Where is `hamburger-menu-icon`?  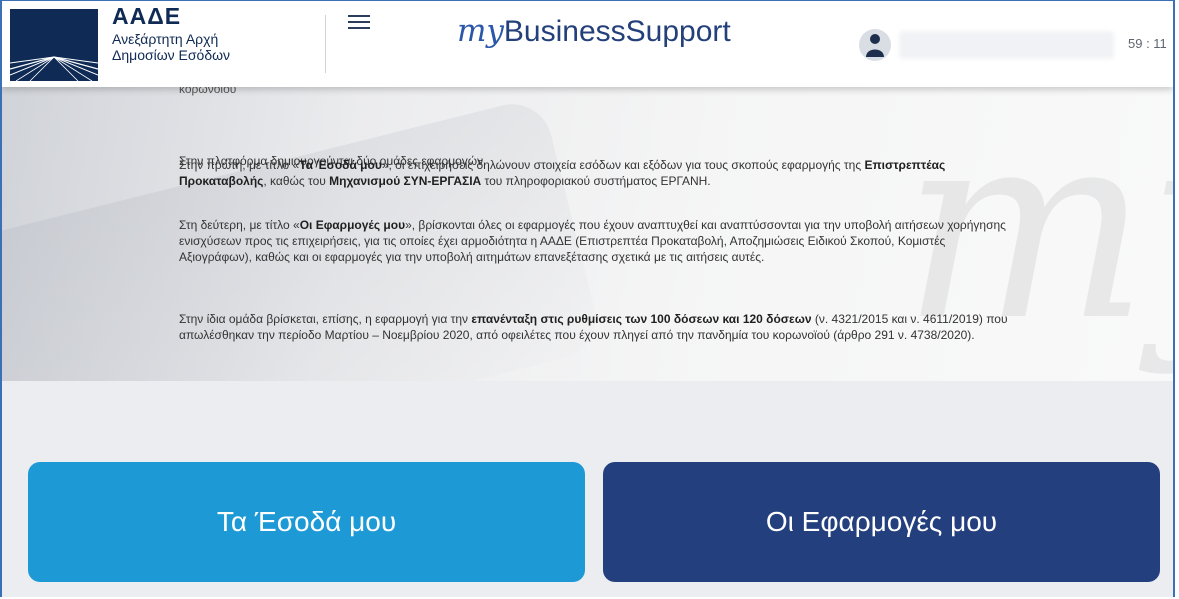
hamburger-menu-icon is located at coordinates (359, 22).